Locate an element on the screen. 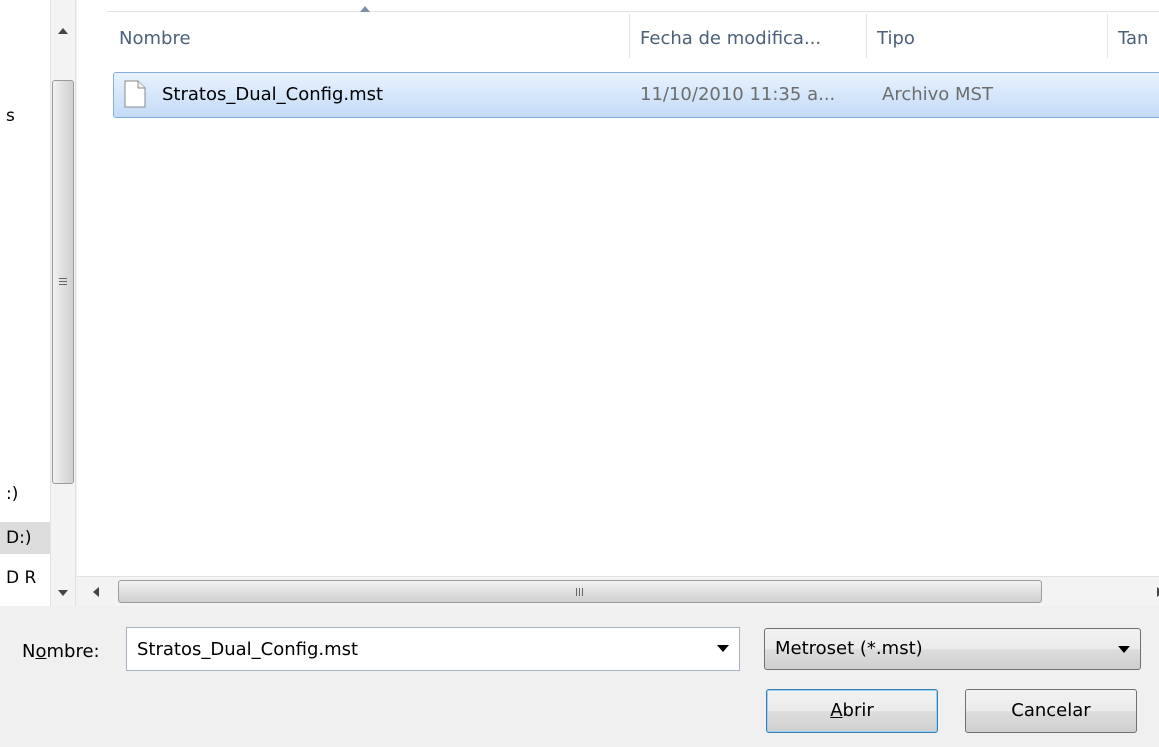  scroll-left-button is located at coordinates (96, 592).